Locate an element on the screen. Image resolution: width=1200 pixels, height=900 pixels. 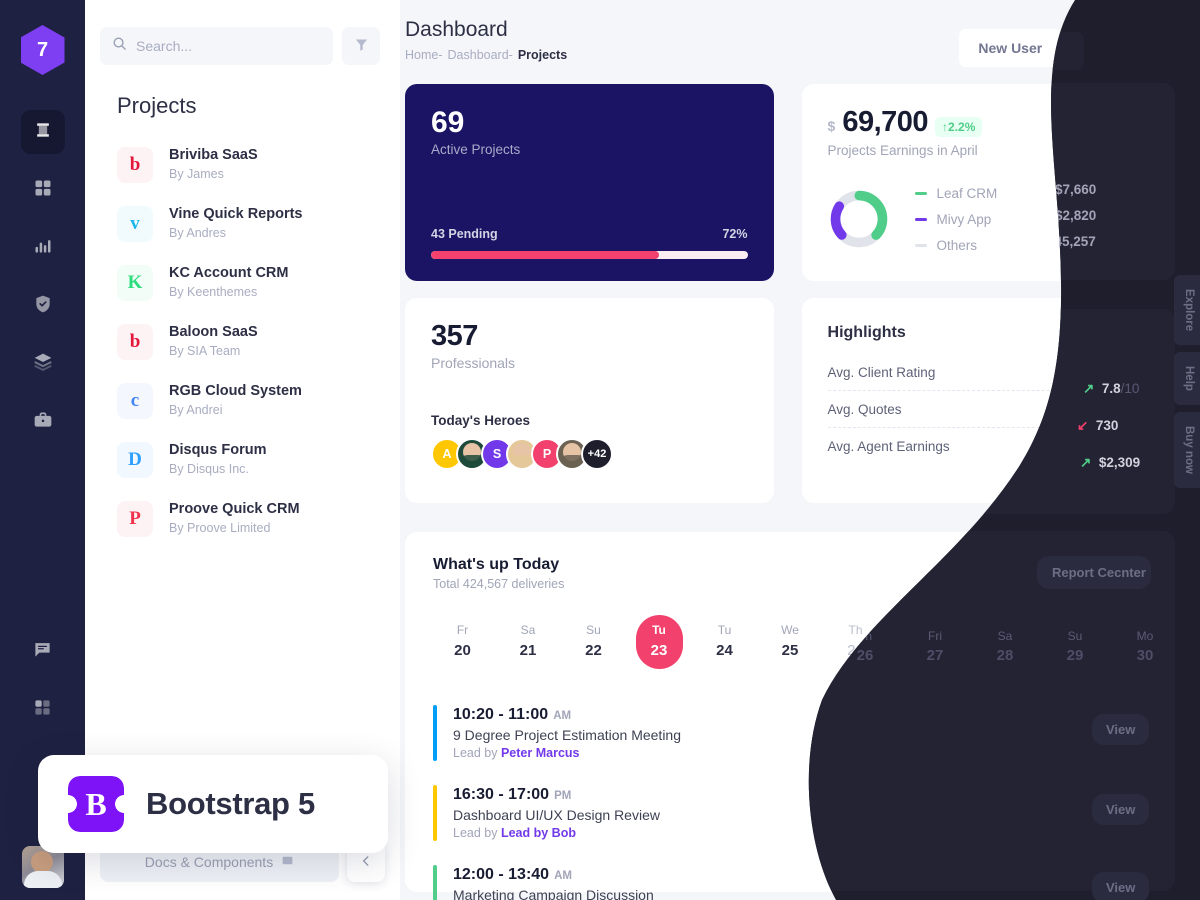
day-of-week: Su is located at coordinates (1052, 630).